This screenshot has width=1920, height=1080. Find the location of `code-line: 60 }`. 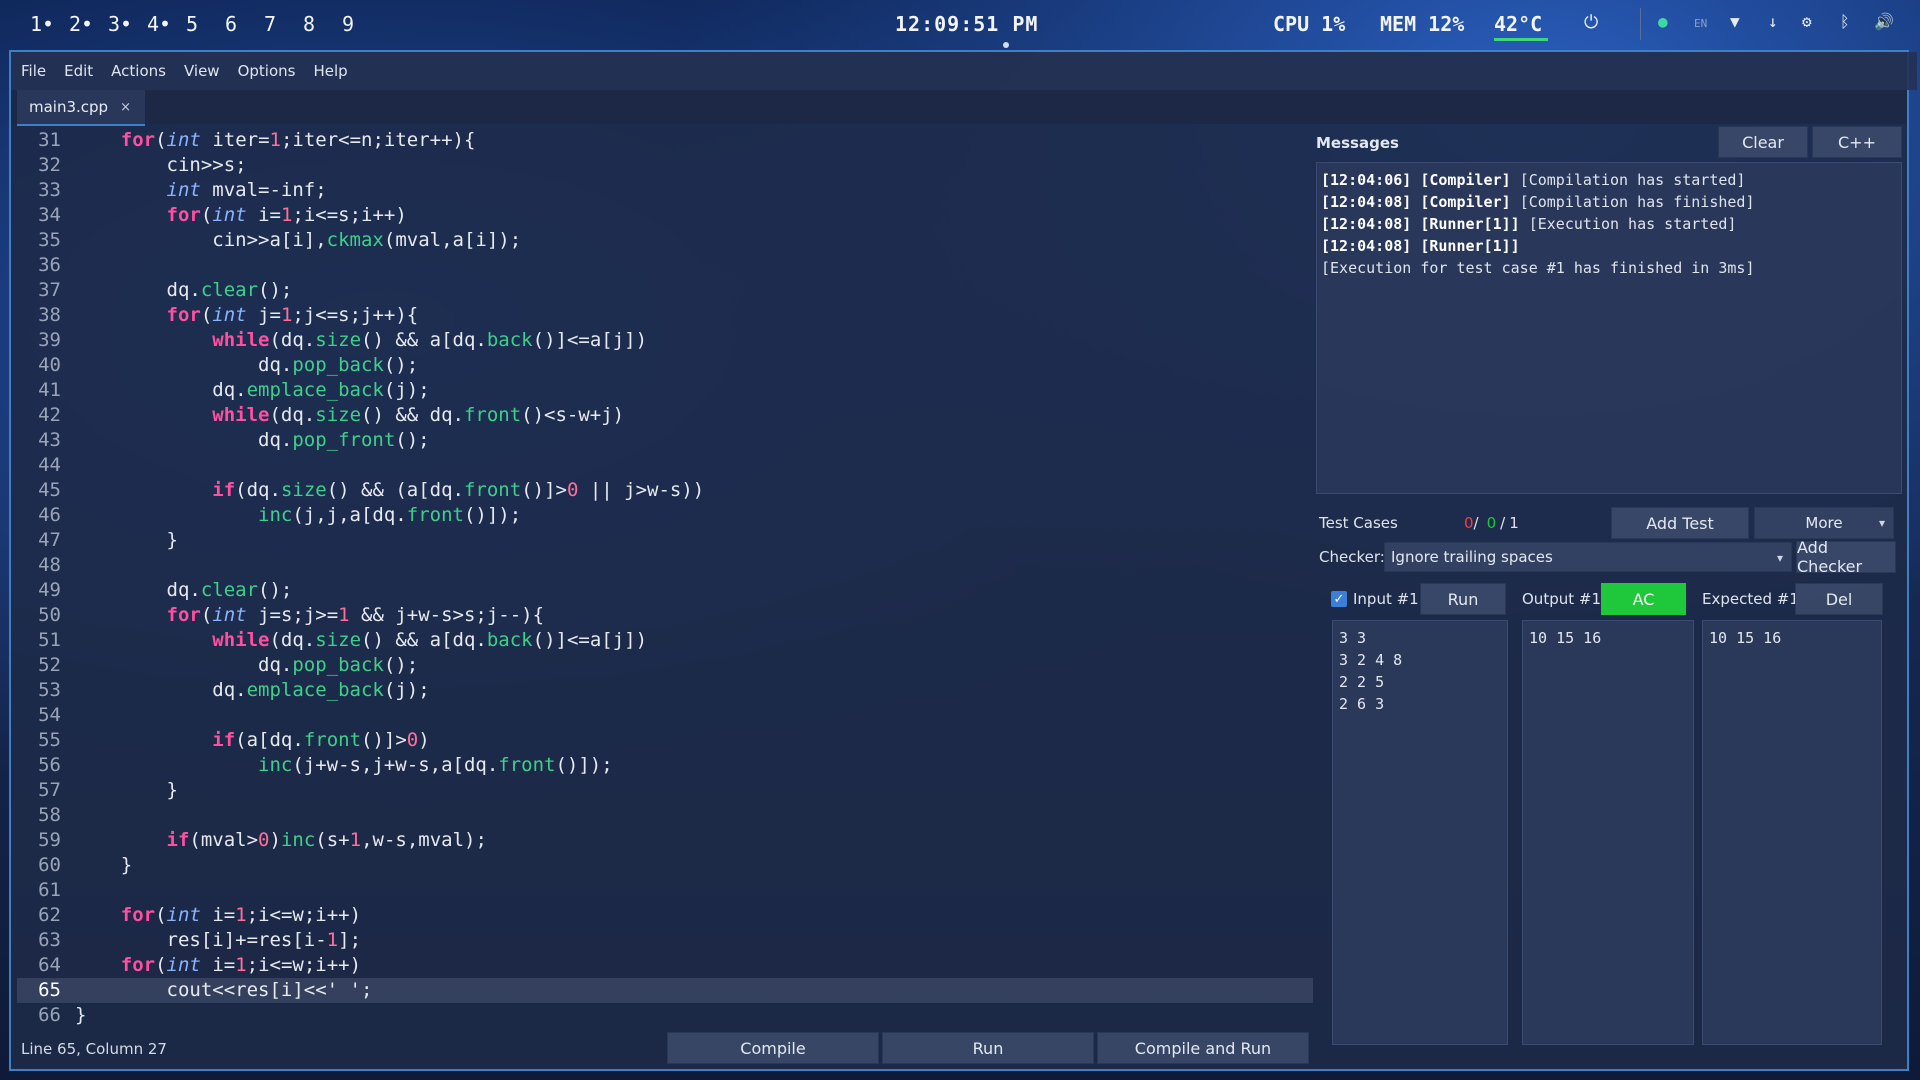

code-line: 60 } is located at coordinates (665, 865).